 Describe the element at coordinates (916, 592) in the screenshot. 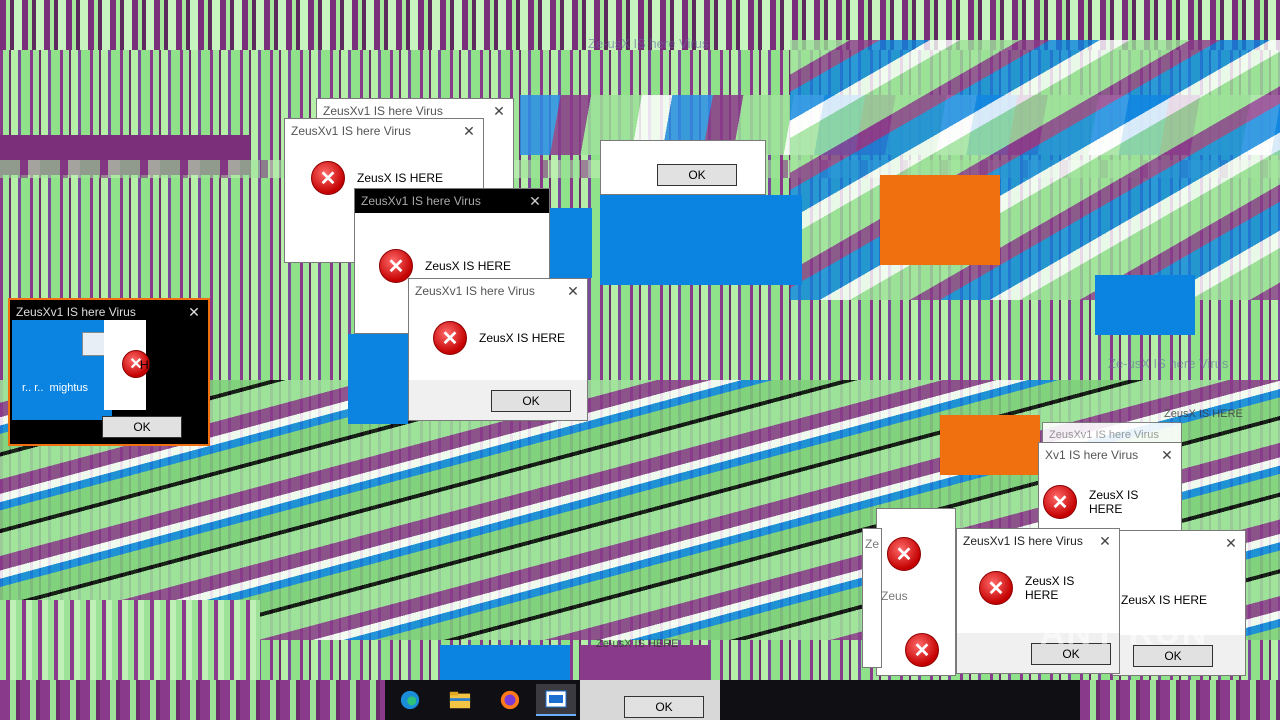

I see `error-dialog: ✕ Zeus ✕` at that location.